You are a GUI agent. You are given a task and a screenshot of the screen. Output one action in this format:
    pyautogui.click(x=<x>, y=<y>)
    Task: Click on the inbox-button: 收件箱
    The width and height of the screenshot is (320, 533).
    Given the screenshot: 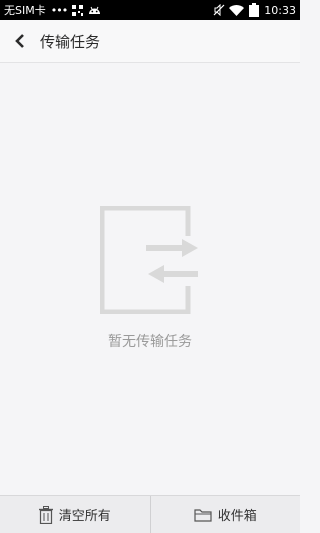 What is the action you would take?
    pyautogui.click(x=226, y=514)
    